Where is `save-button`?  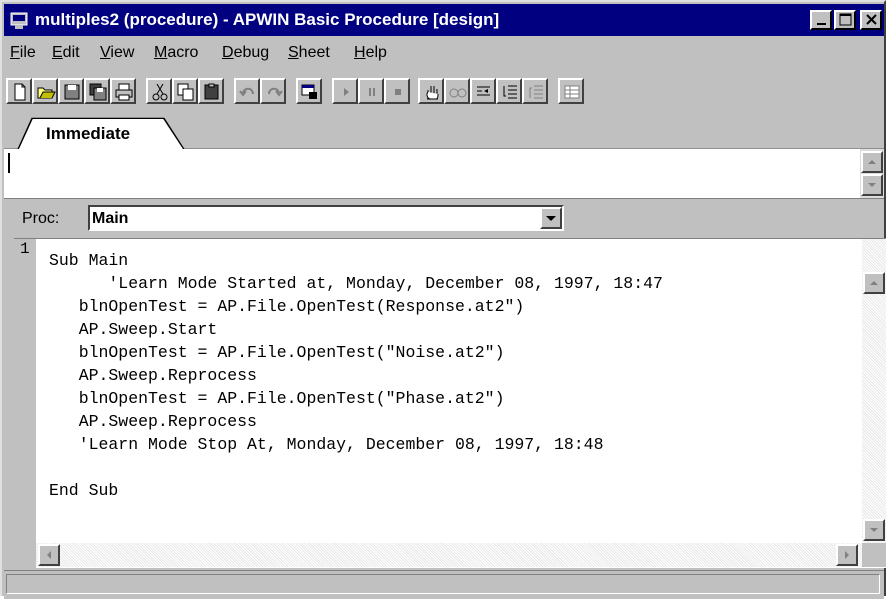 save-button is located at coordinates (71, 91).